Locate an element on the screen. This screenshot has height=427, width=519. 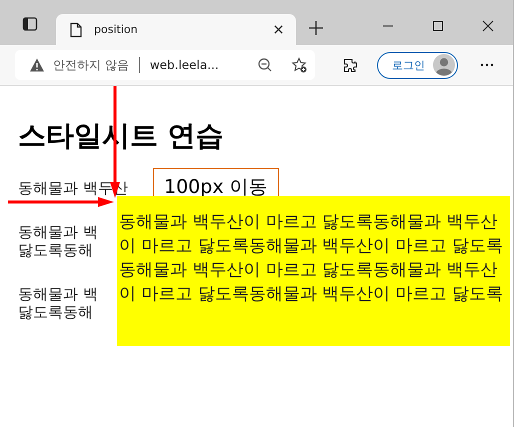
warning-icon is located at coordinates (37, 65).